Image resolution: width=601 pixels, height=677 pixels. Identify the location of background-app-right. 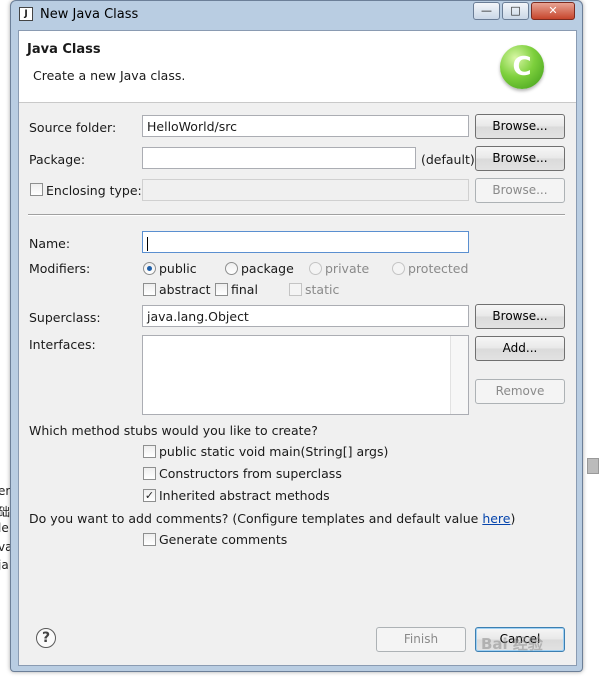
(591, 338).